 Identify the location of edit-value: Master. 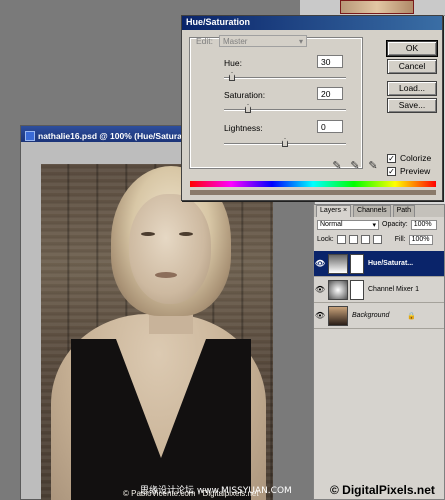
(235, 41).